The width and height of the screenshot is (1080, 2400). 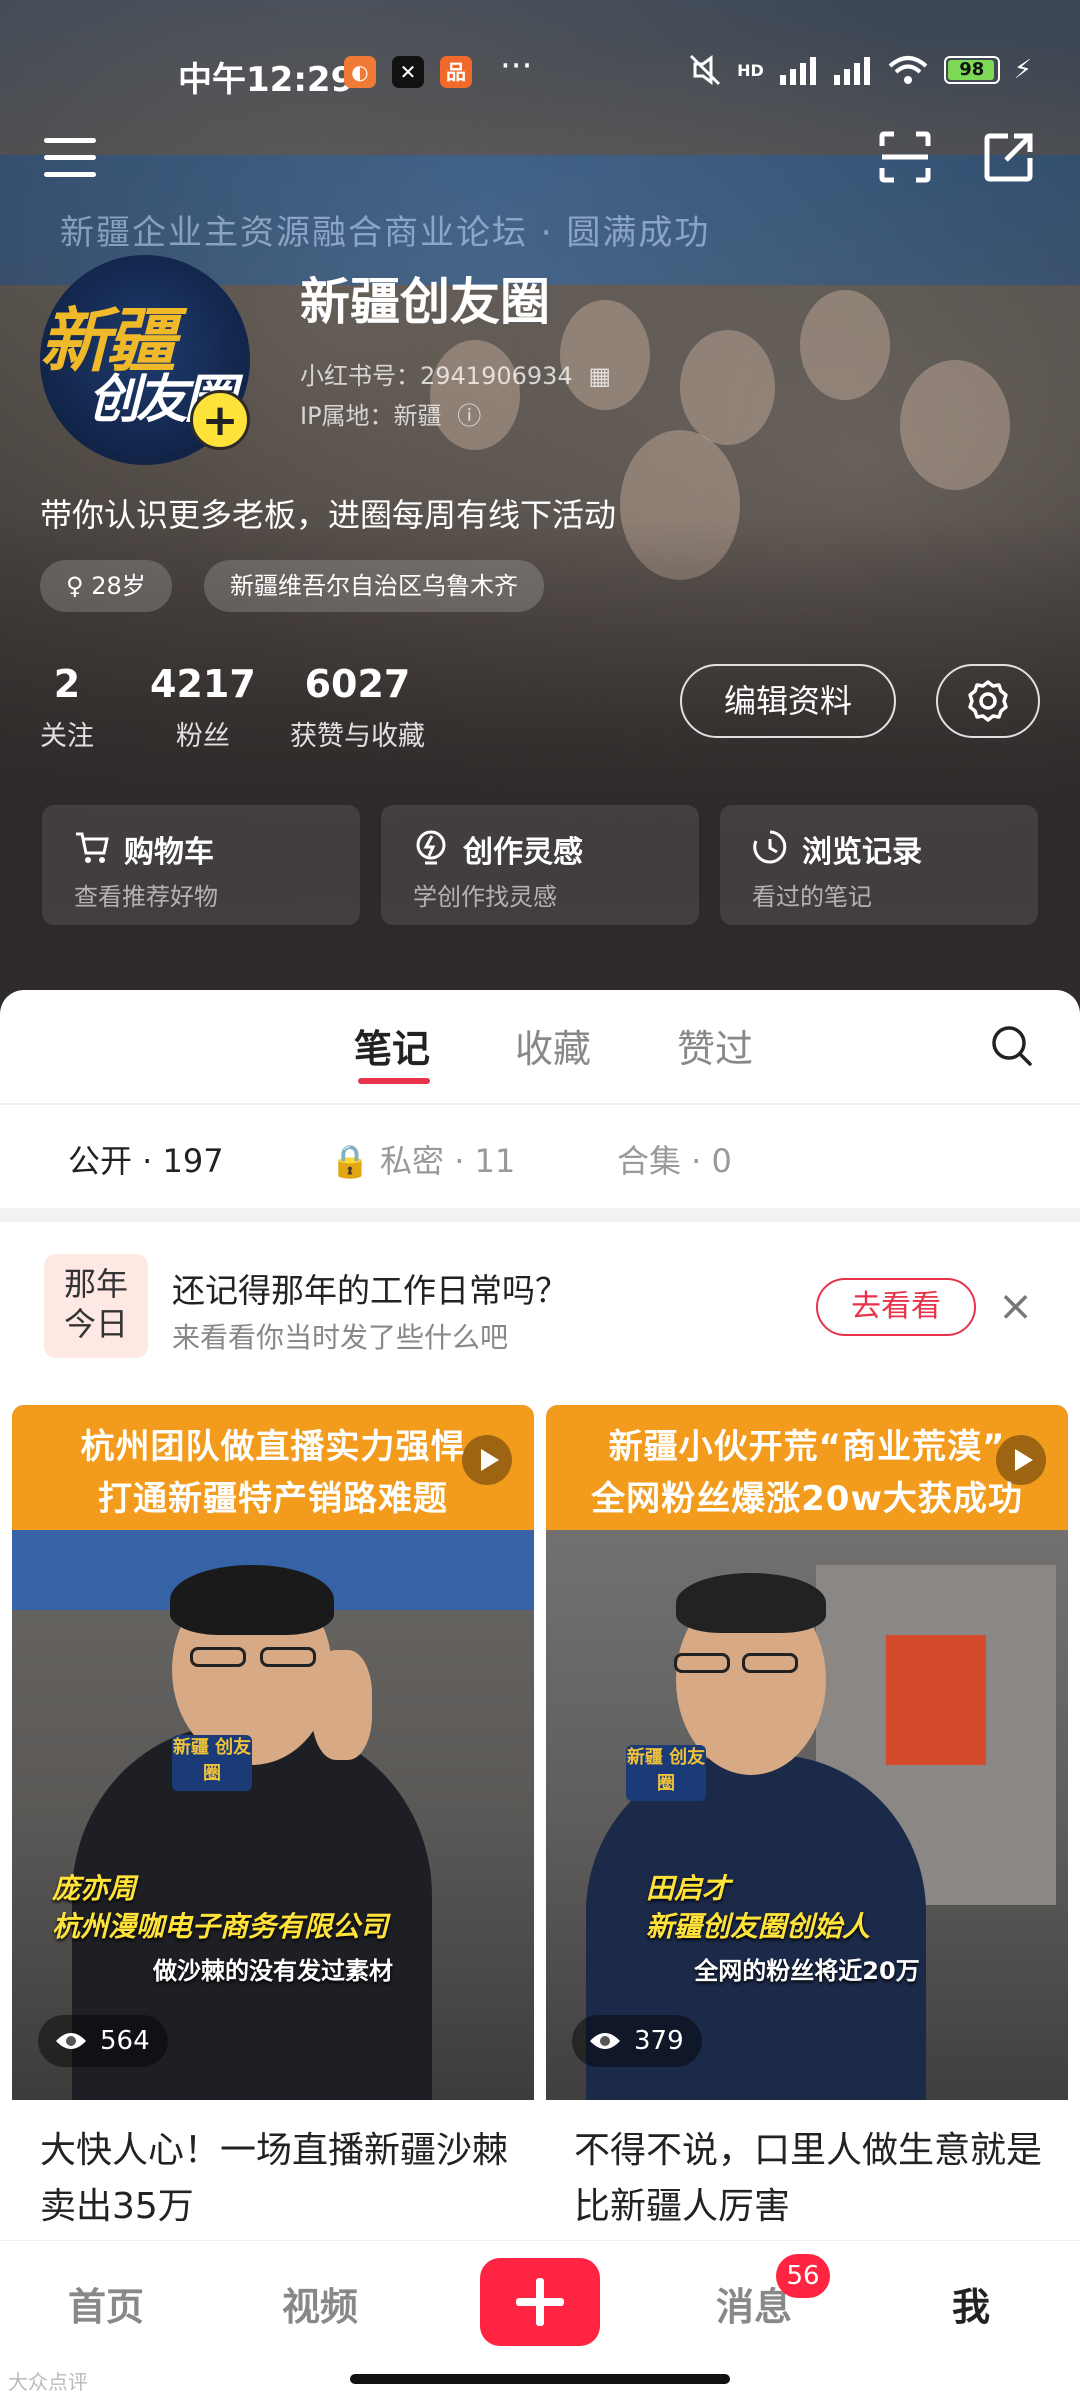 What do you see at coordinates (106, 2303) in the screenshot?
I see `nav-home: 首页` at bounding box center [106, 2303].